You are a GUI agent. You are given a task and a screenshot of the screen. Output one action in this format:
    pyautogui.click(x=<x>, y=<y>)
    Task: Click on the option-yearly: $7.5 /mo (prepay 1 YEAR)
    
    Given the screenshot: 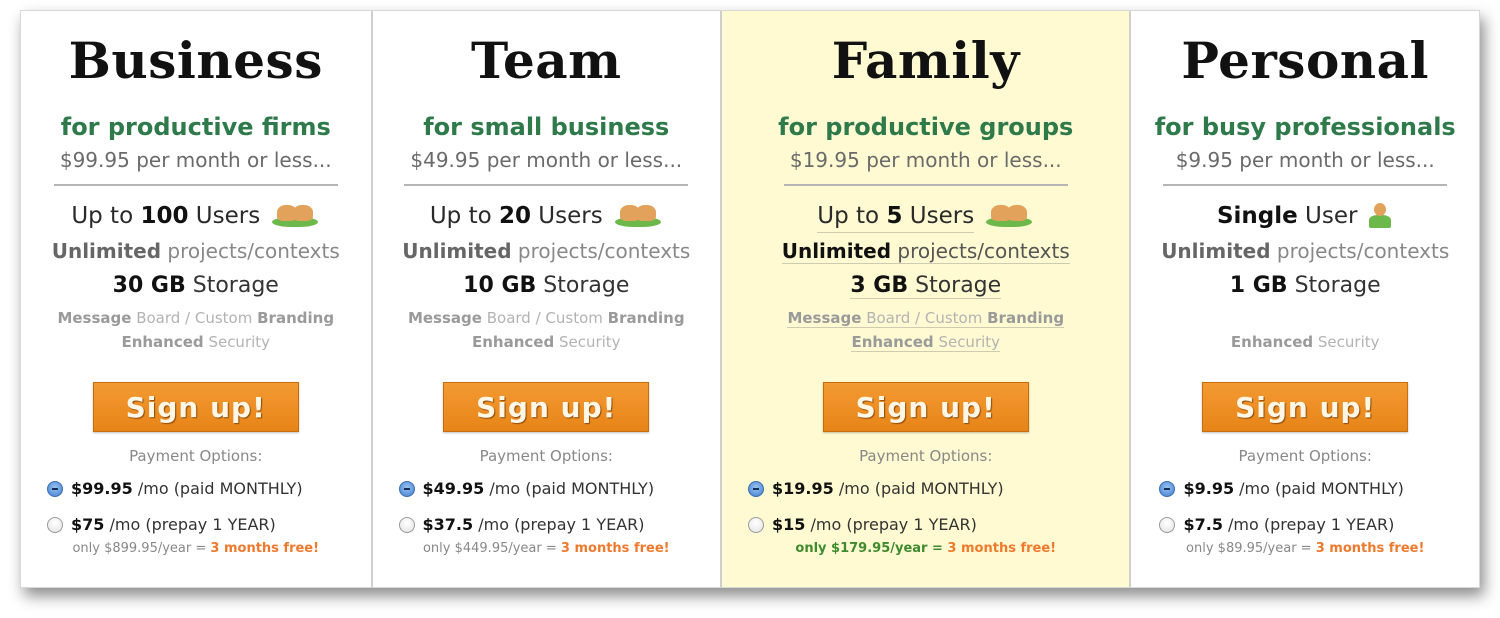 What is the action you would take?
    pyautogui.click(x=1319, y=525)
    